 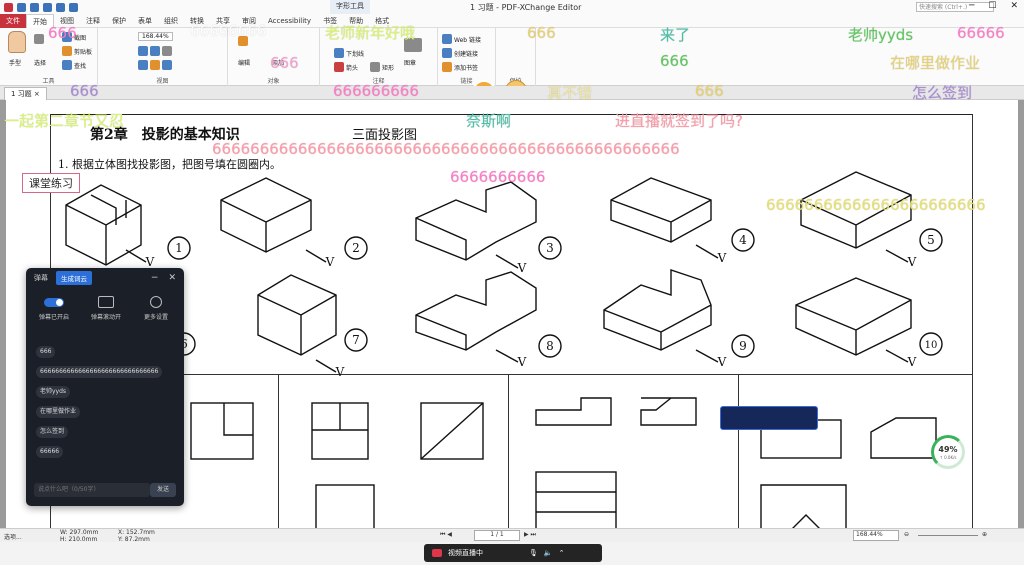 What do you see at coordinates (249, 21) in the screenshot?
I see `tab-review: 审阅` at bounding box center [249, 21].